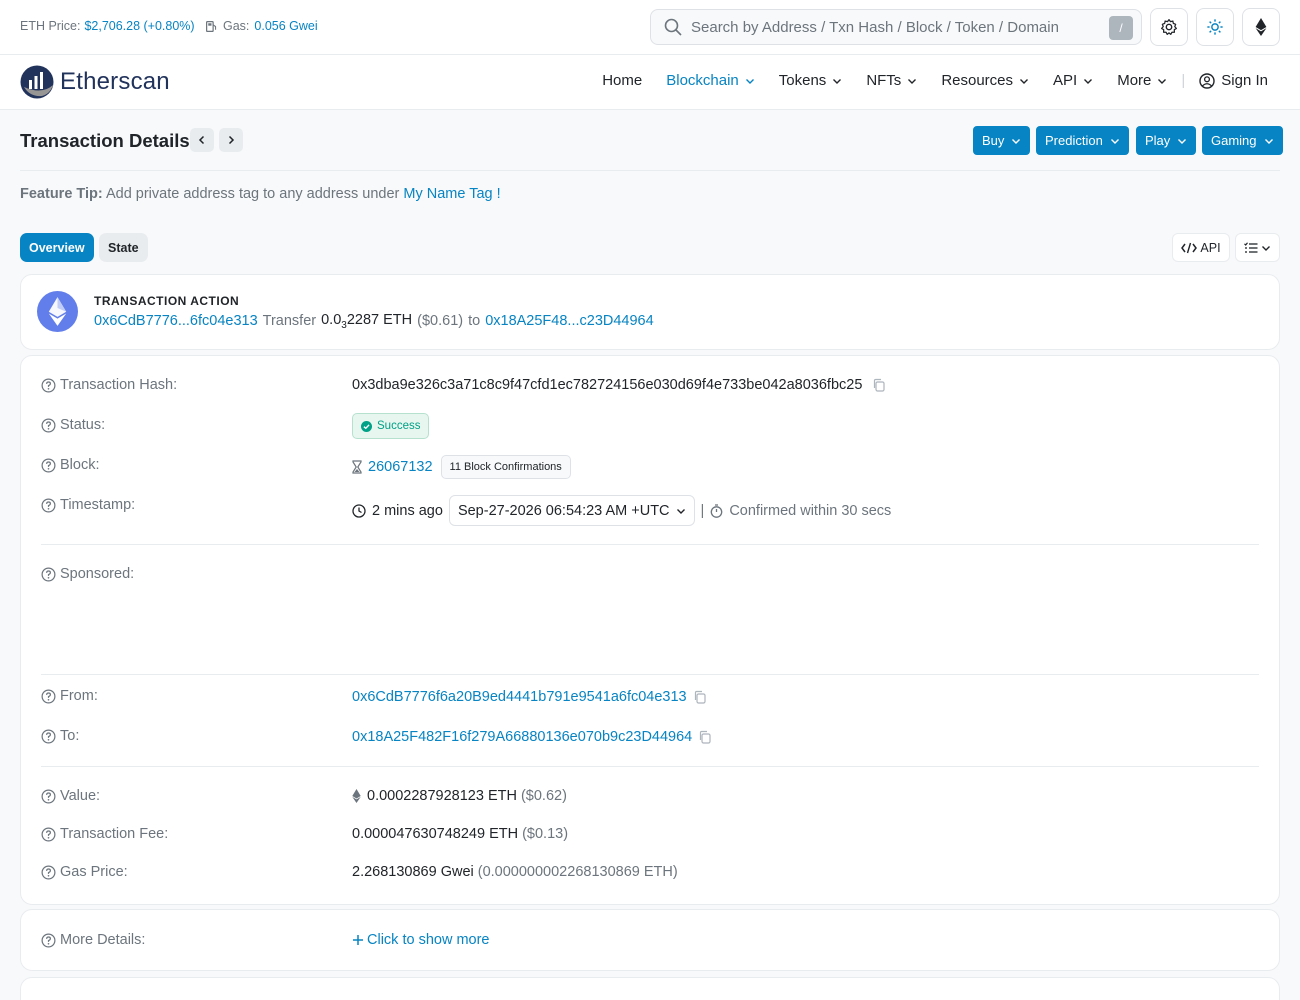 Image resolution: width=1300 pixels, height=1000 pixels. Describe the element at coordinates (1242, 140) in the screenshot. I see `gaming-dropdown-button: Gaming` at that location.